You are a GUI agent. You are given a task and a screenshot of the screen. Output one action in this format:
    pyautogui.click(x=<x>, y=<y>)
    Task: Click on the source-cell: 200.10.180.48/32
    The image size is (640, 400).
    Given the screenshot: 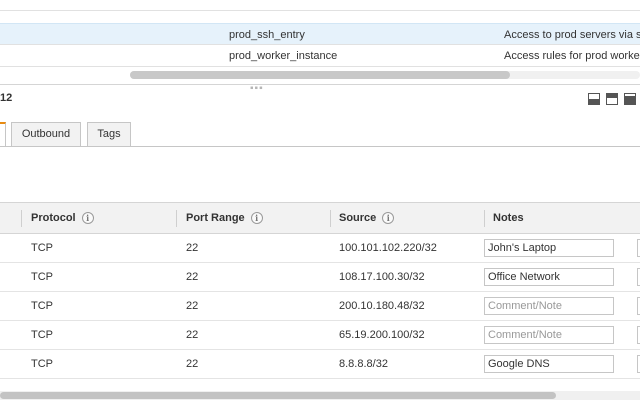 What is the action you would take?
    pyautogui.click(x=382, y=306)
    